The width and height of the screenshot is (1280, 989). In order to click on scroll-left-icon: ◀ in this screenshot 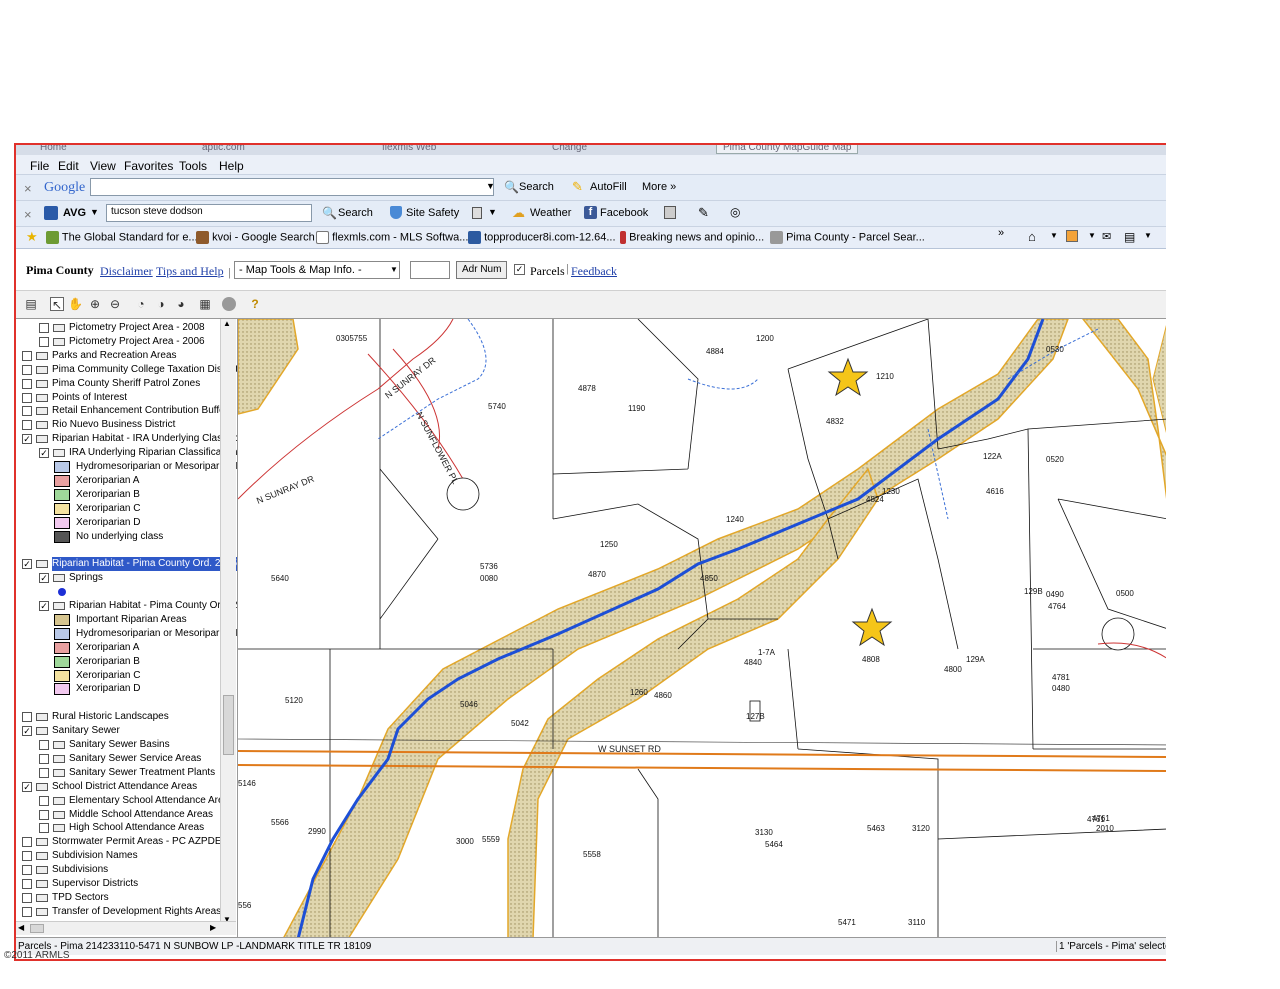, I will do `click(21, 927)`.